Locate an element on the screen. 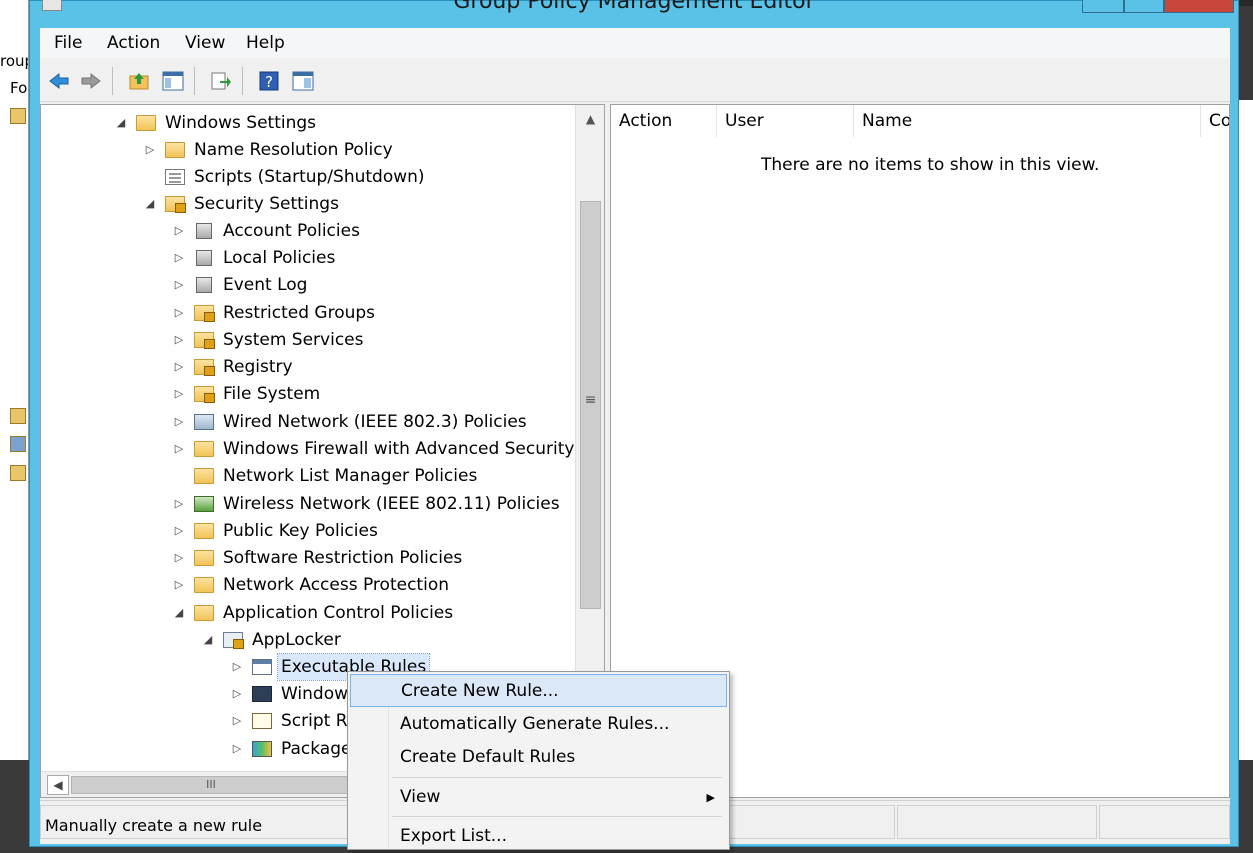 This screenshot has width=1253, height=853. column-header-conditions: Co is located at coordinates (1215, 121).